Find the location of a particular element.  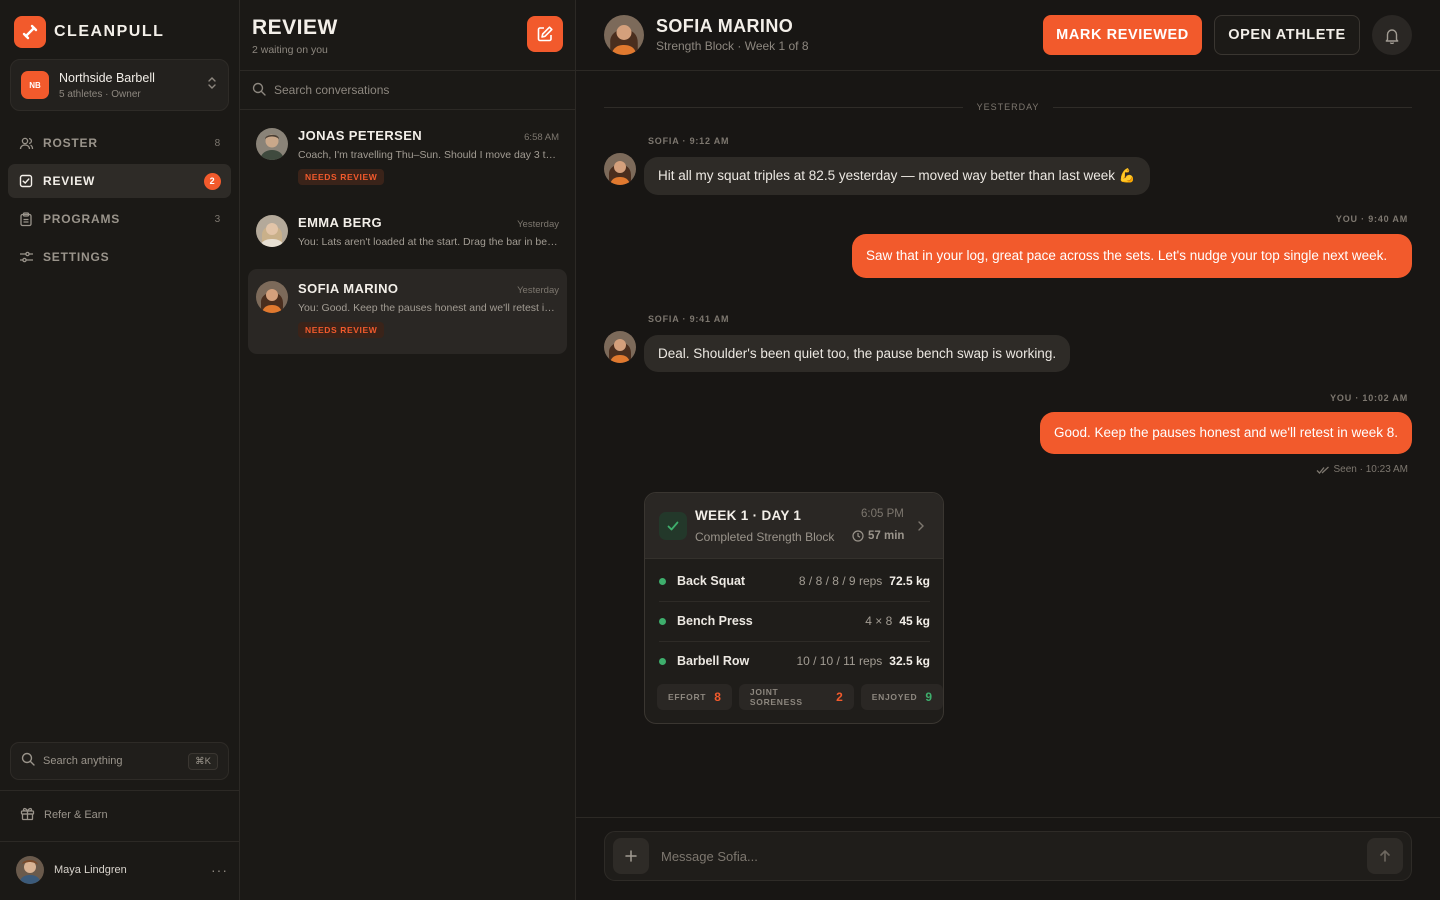

global-search-label: Search anything is located at coordinates (83, 761).